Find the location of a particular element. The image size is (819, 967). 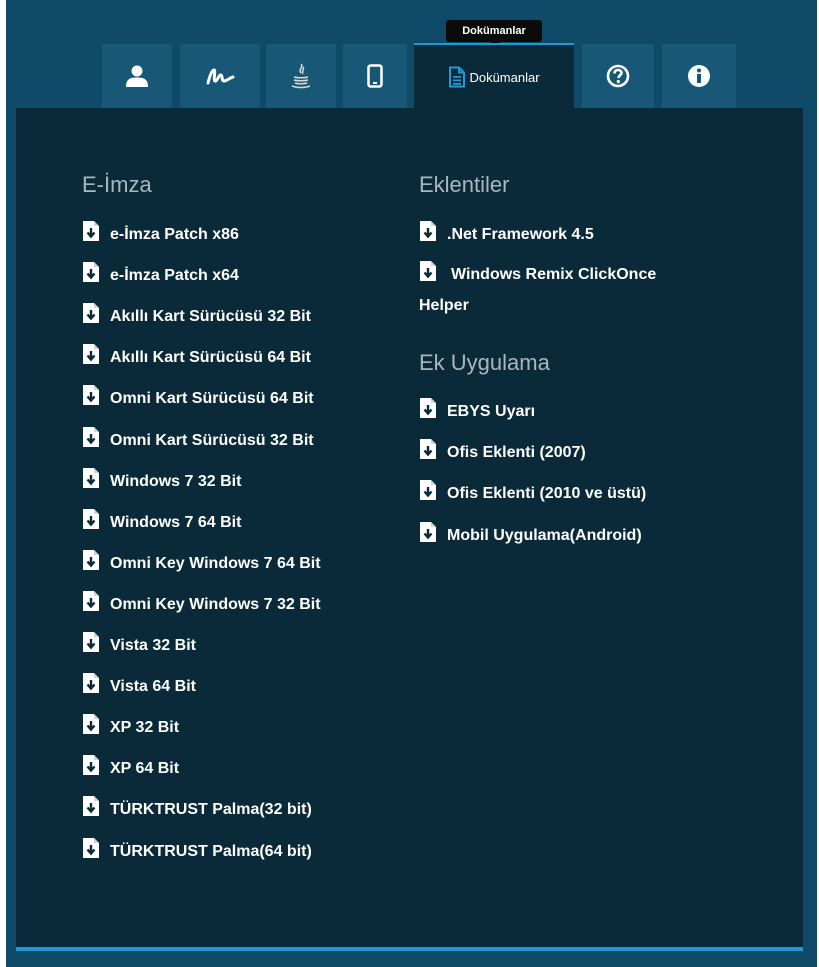

download-link-label: Omni Kart Sürücüsü 64 Bit is located at coordinates (212, 399).